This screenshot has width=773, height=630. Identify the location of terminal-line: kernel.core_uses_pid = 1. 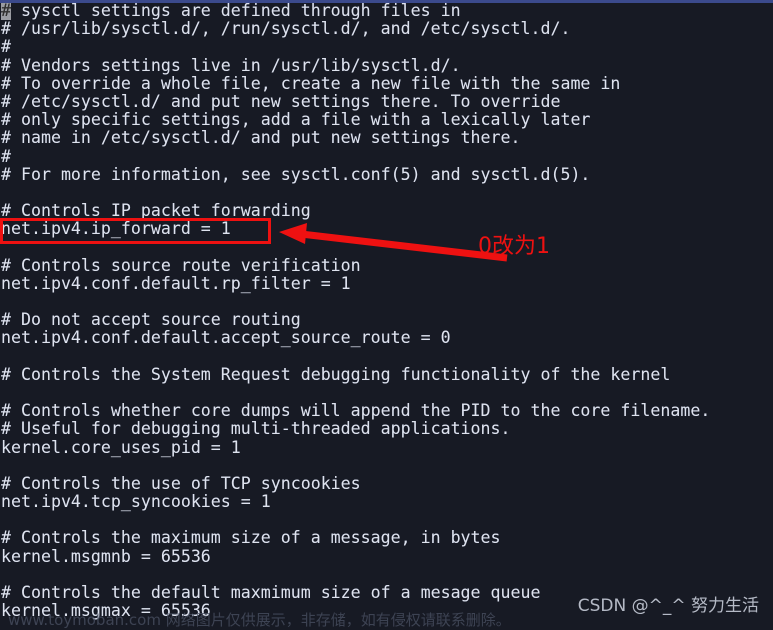
(121, 447).